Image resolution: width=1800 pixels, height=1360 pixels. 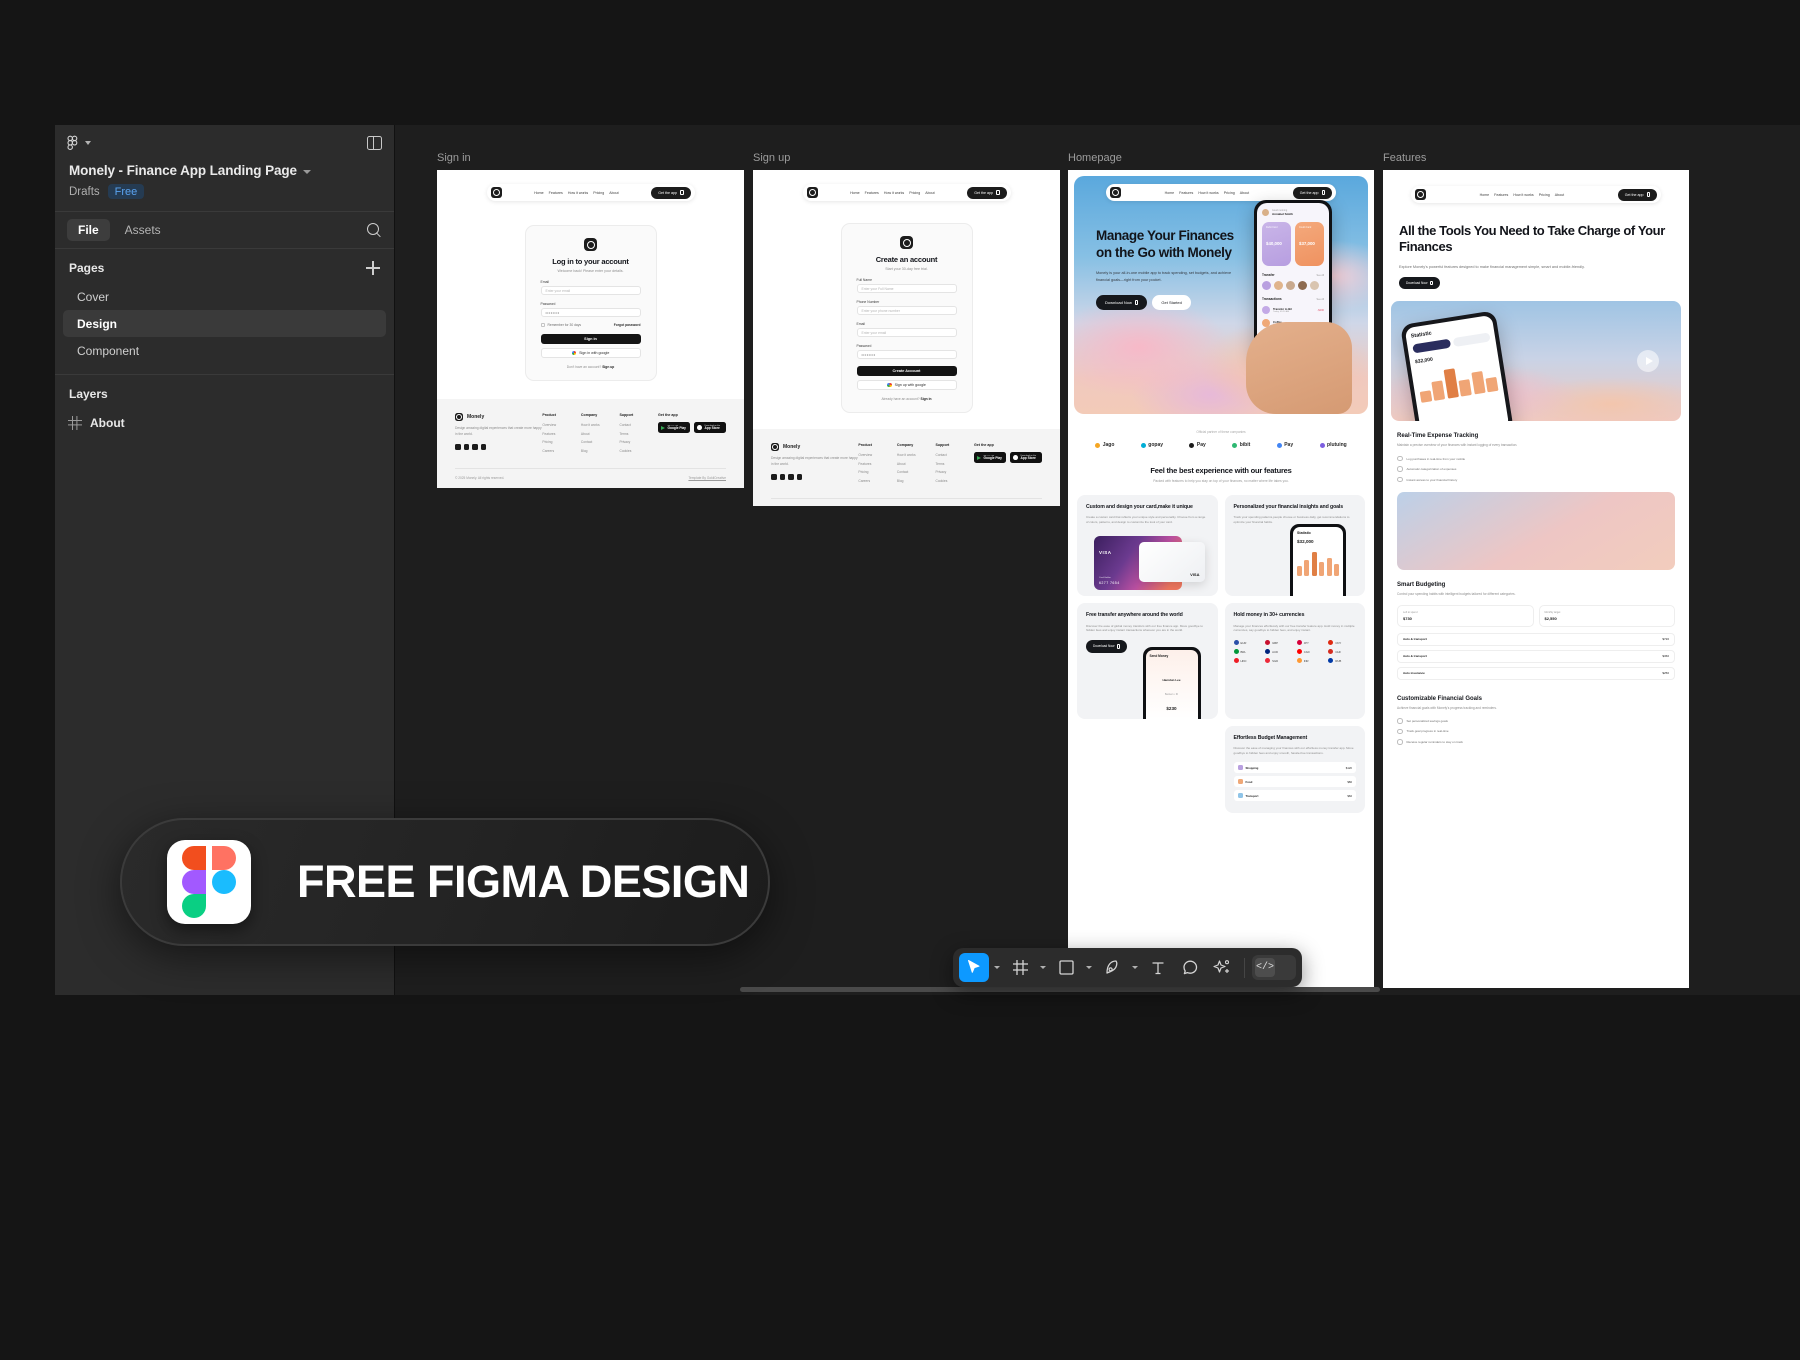 I want to click on frame-label: Features, so click(x=1536, y=158).